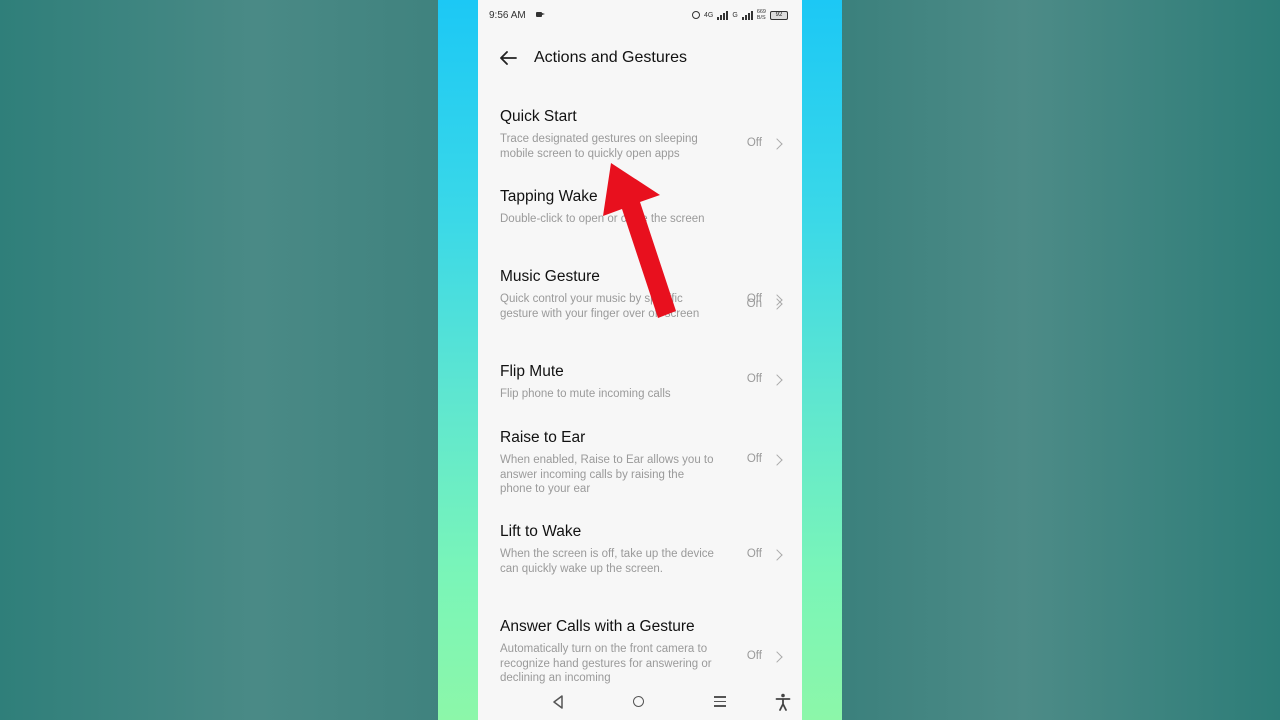 The image size is (1280, 720). Describe the element at coordinates (779, 15) in the screenshot. I see `battery-icon: 92` at that location.